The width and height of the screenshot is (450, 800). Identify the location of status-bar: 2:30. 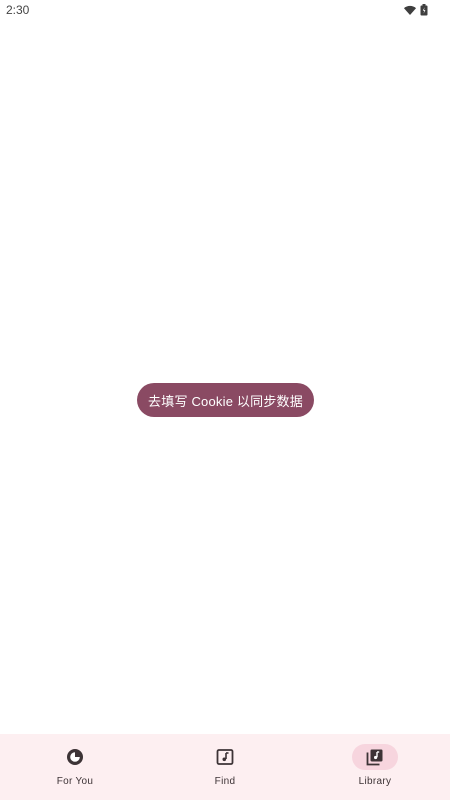
(225, 10).